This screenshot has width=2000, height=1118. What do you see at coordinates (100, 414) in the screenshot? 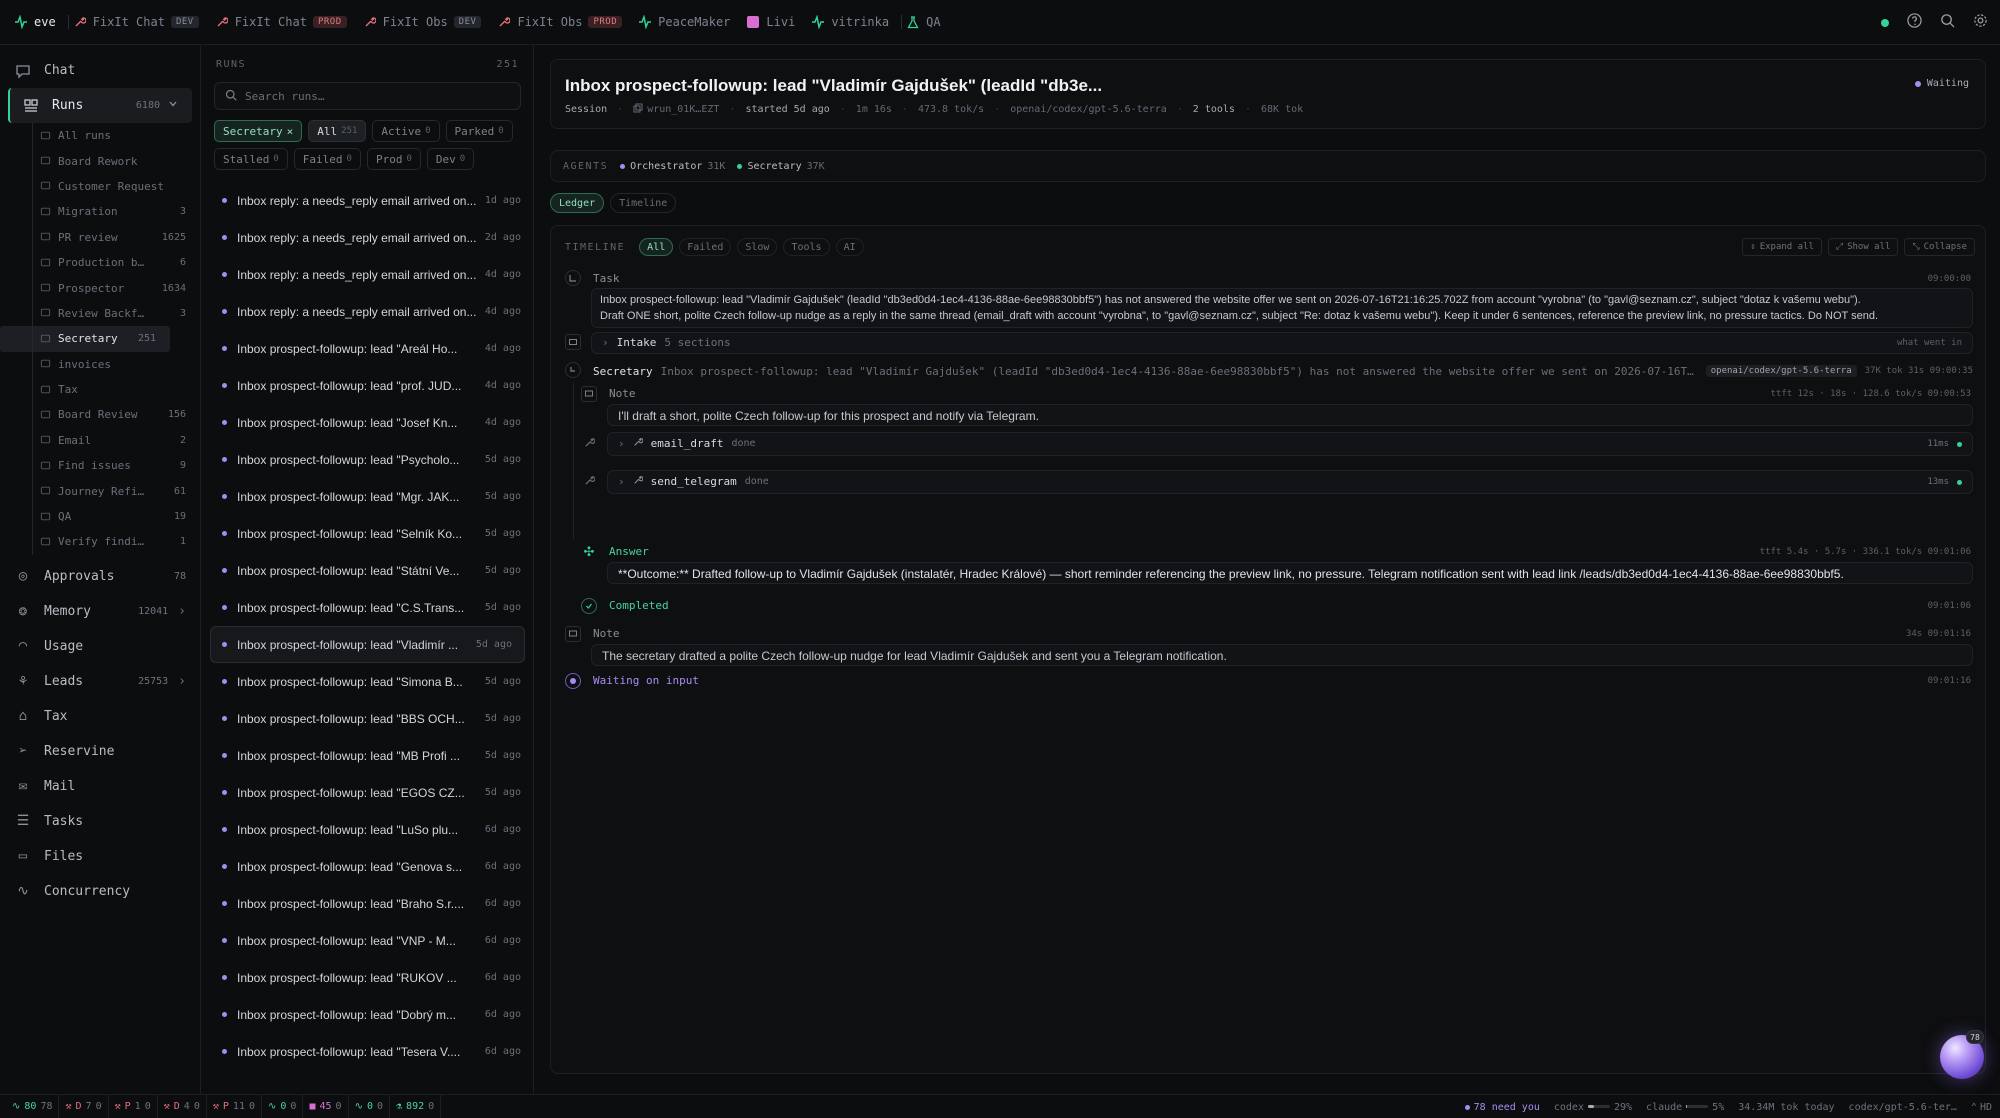
I see `sidebar-subitem: Board Review 156` at bounding box center [100, 414].